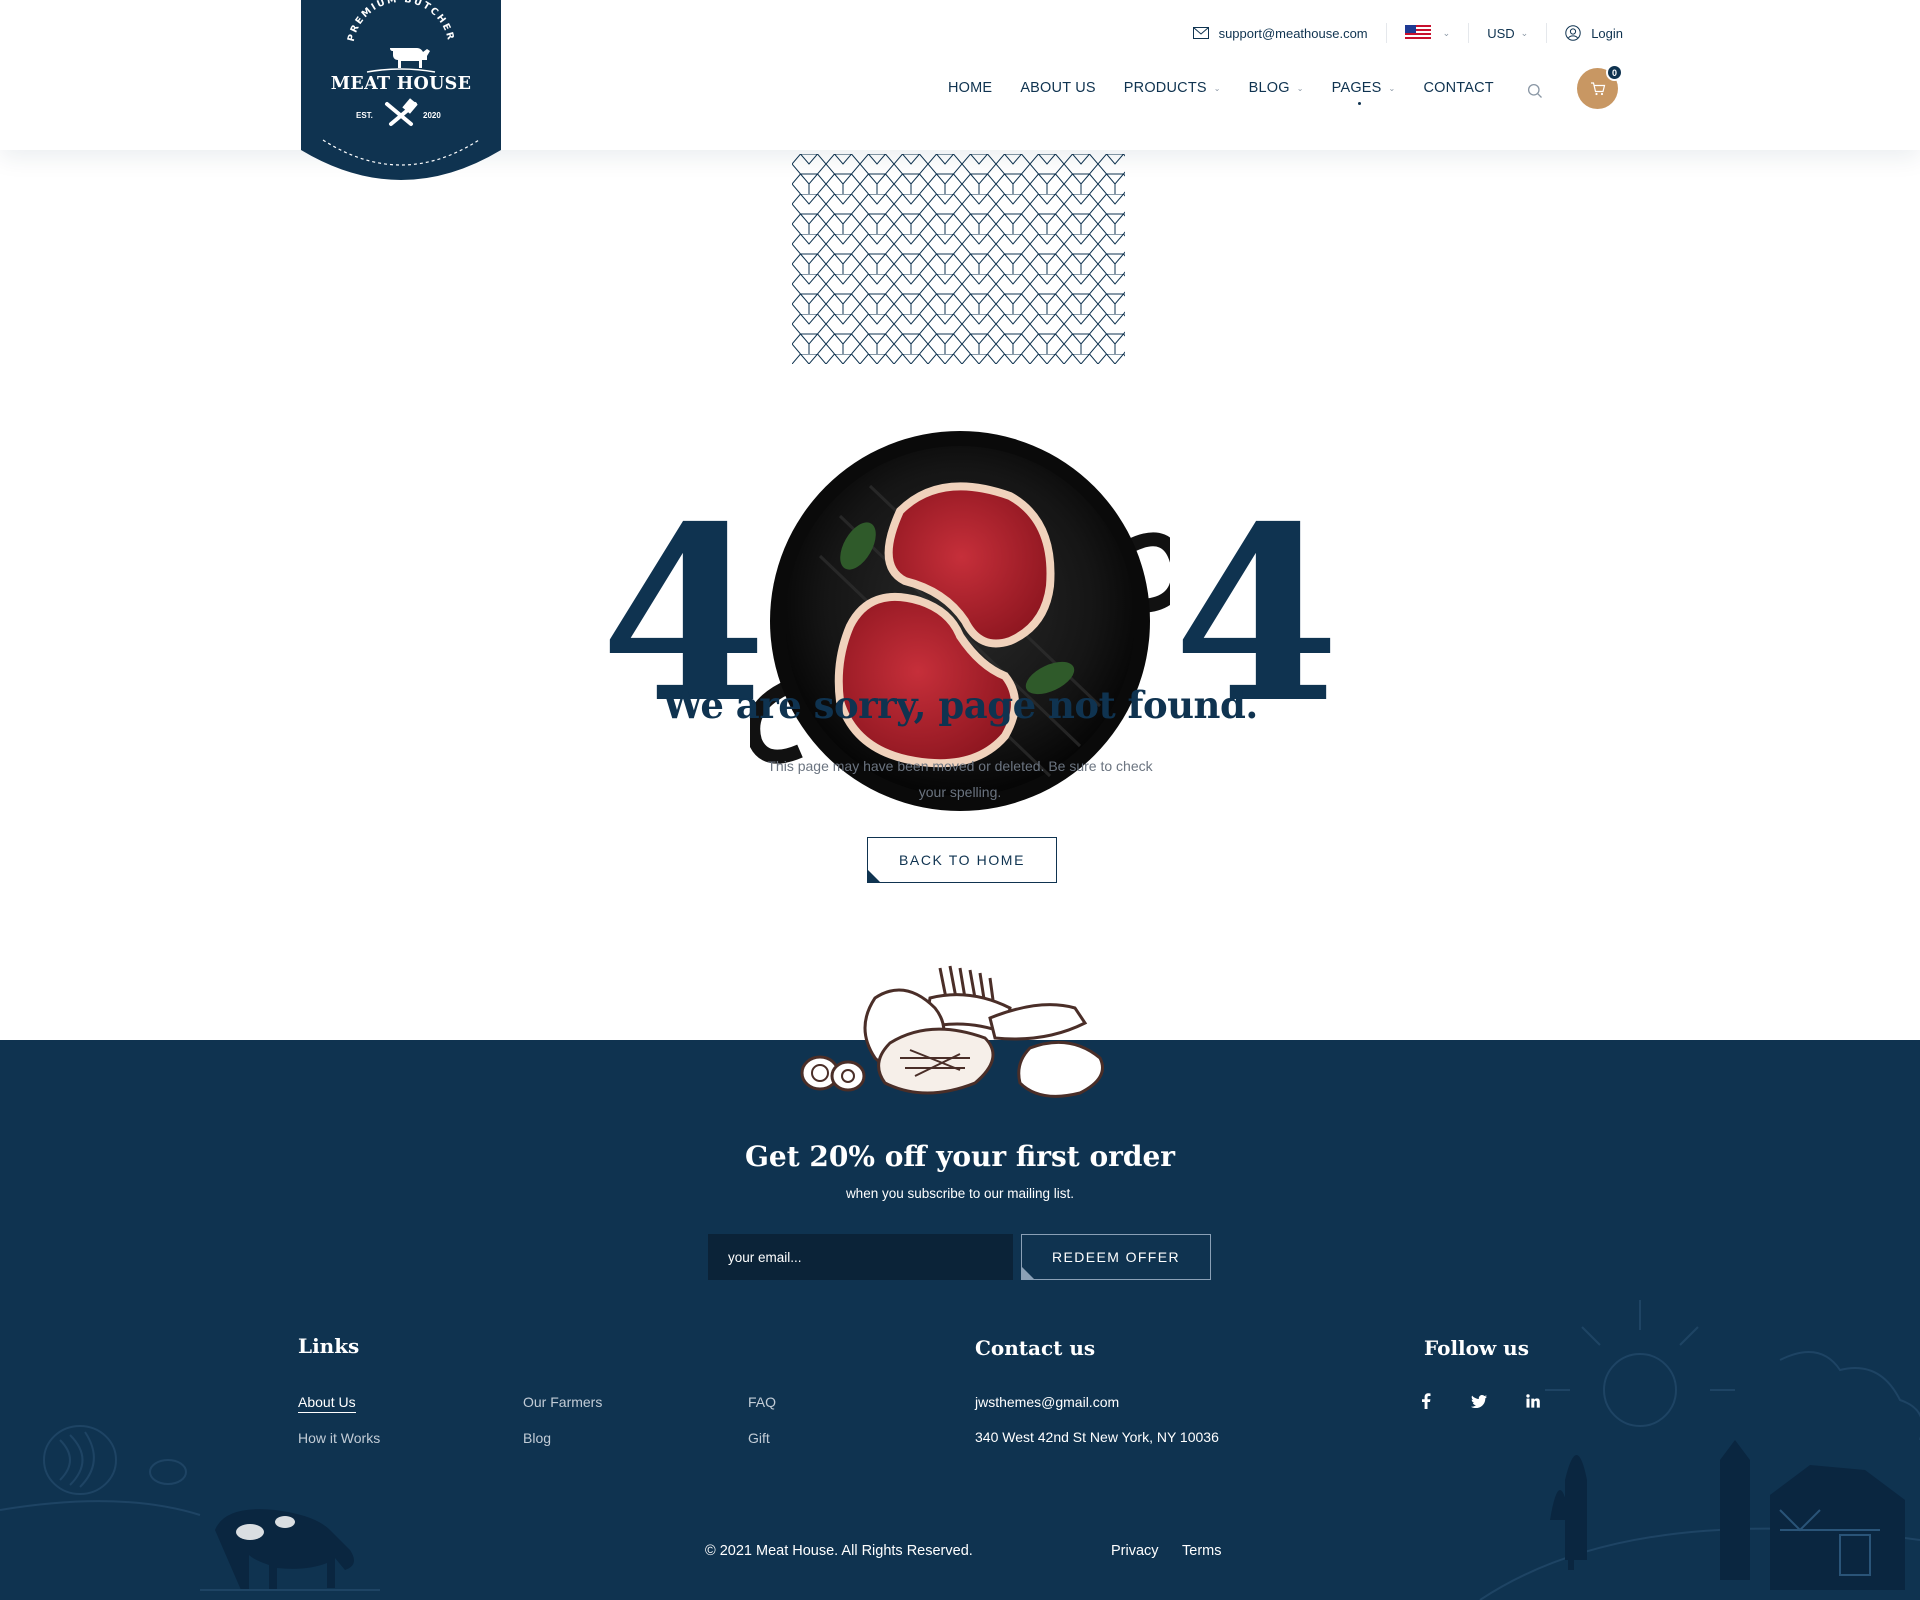 This screenshot has width=1920, height=1600. I want to click on nav-item-pages: PAGES ⌄, so click(1364, 88).